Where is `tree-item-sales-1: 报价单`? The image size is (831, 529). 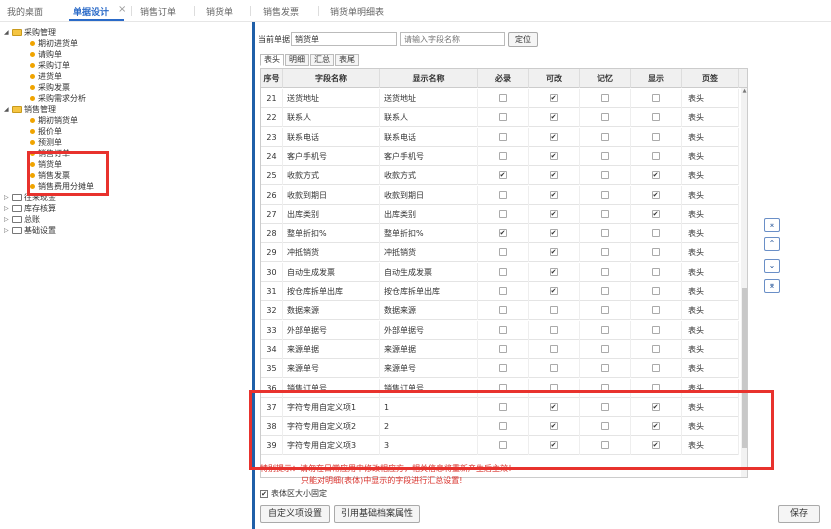 tree-item-sales-1: 报价单 is located at coordinates (46, 131).